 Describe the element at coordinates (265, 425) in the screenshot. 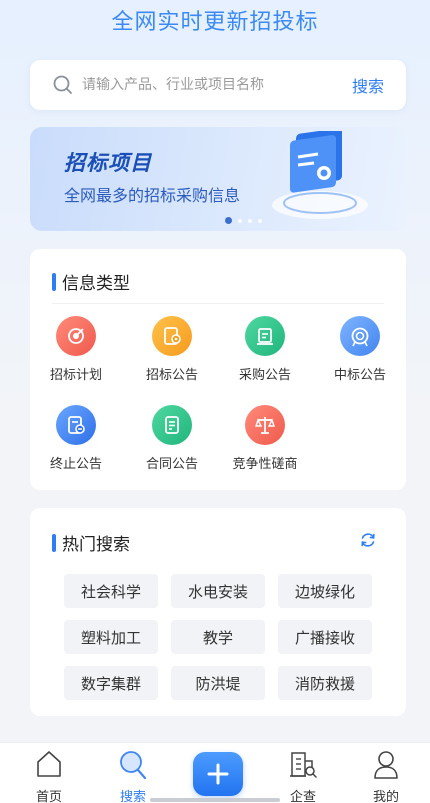

I see `scales-icon` at that location.